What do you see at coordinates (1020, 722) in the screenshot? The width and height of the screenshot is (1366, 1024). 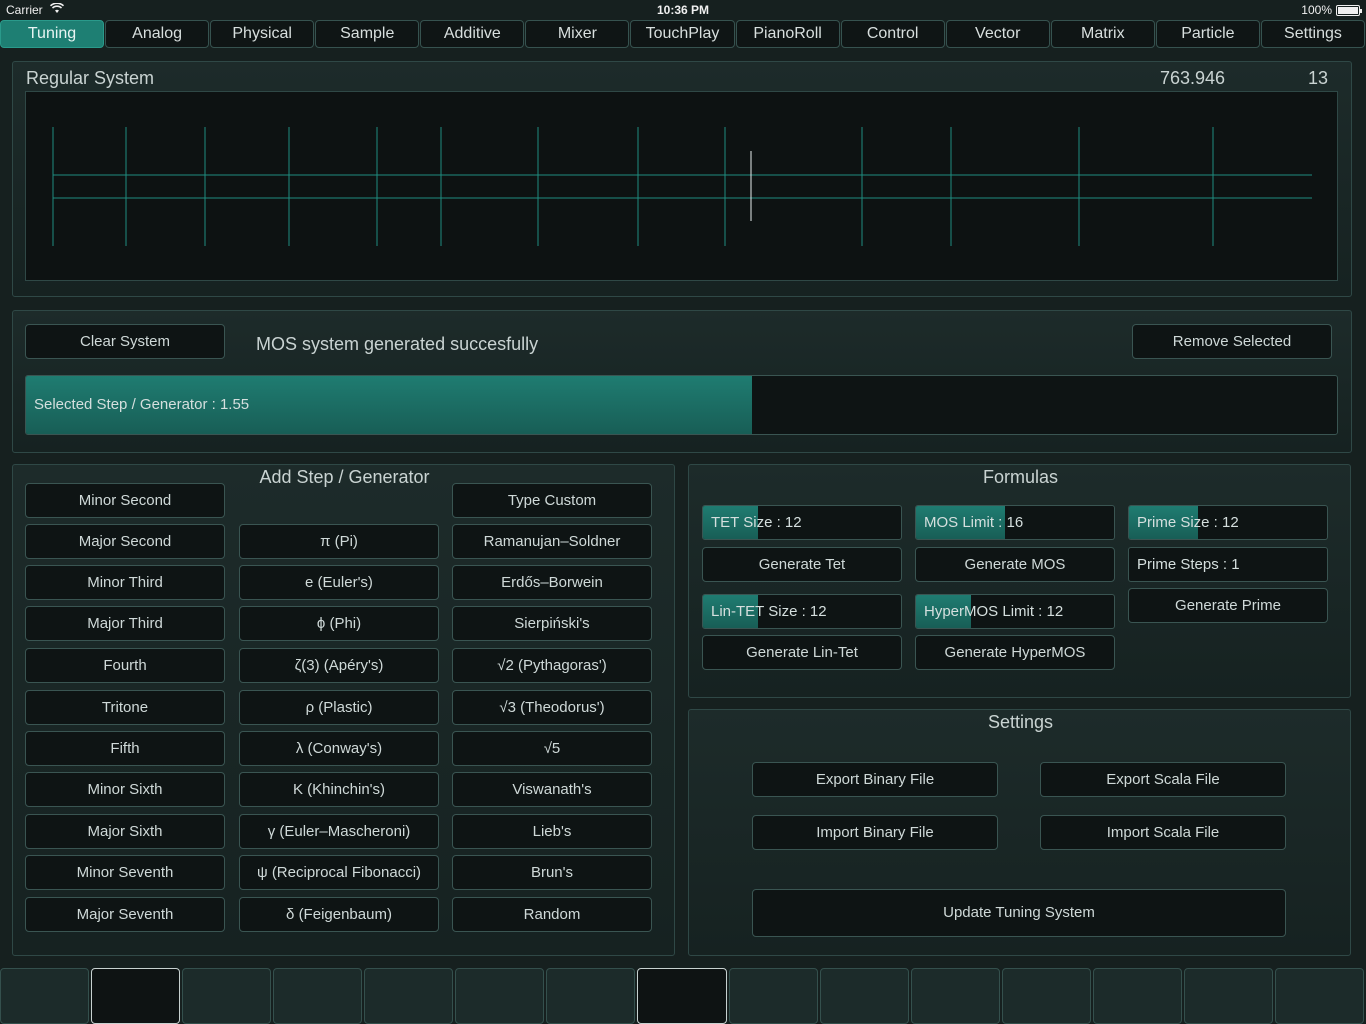 I see `settings-title: Settings` at bounding box center [1020, 722].